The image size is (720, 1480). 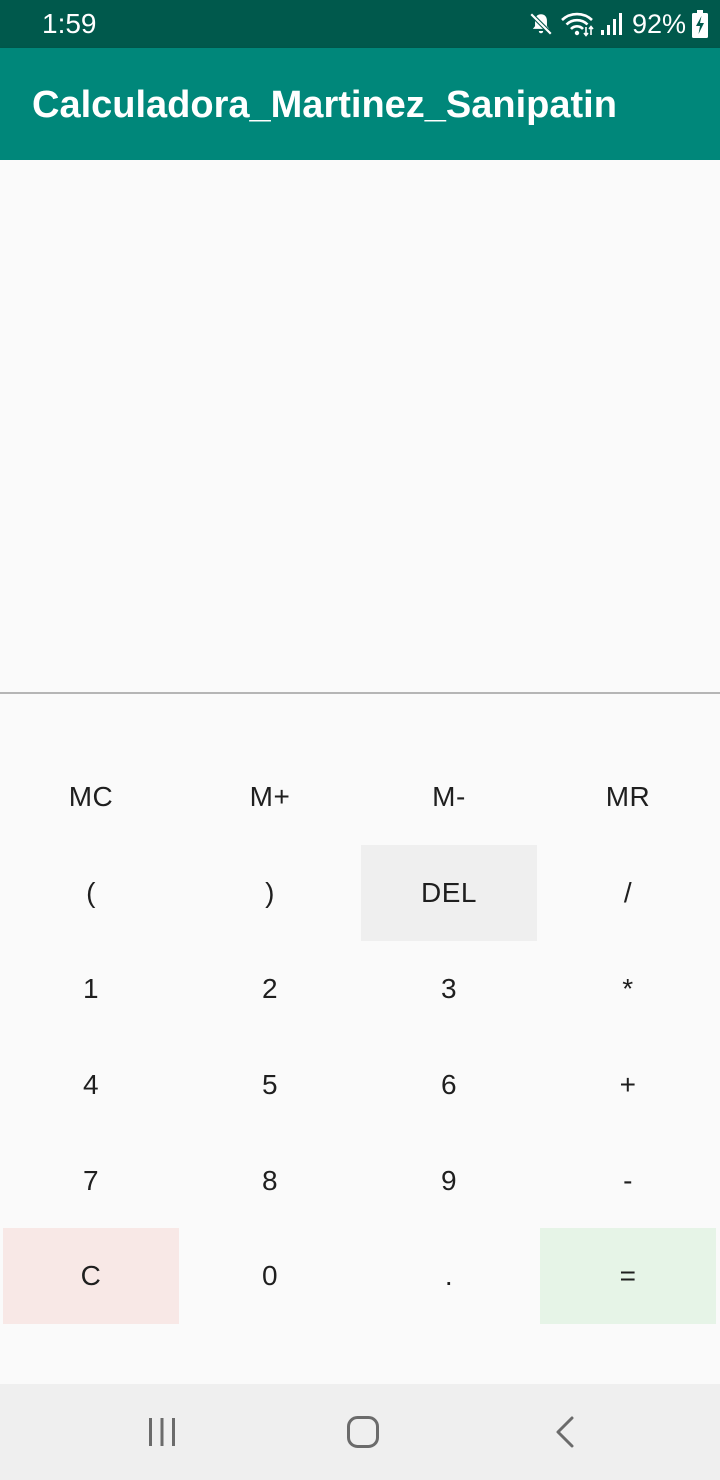 What do you see at coordinates (612, 24) in the screenshot?
I see `signal-icon` at bounding box center [612, 24].